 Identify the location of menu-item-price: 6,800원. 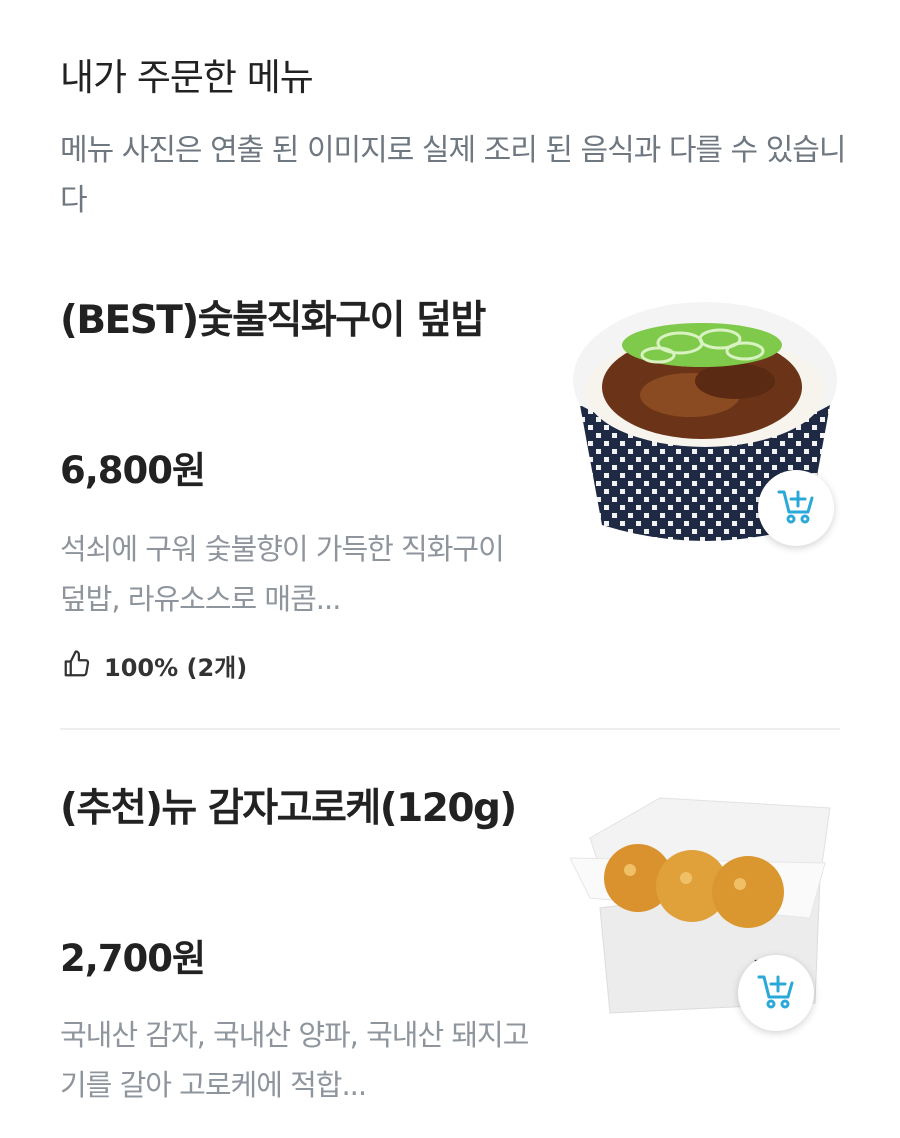
(133, 470).